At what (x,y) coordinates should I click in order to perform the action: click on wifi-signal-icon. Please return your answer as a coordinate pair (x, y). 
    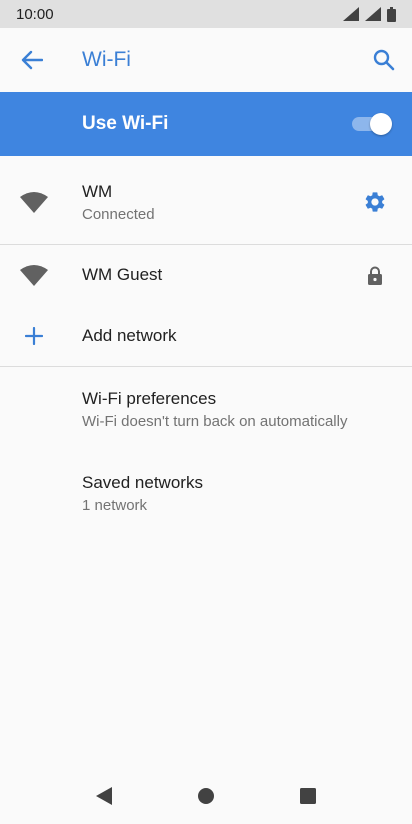
    Looking at the image, I should click on (351, 14).